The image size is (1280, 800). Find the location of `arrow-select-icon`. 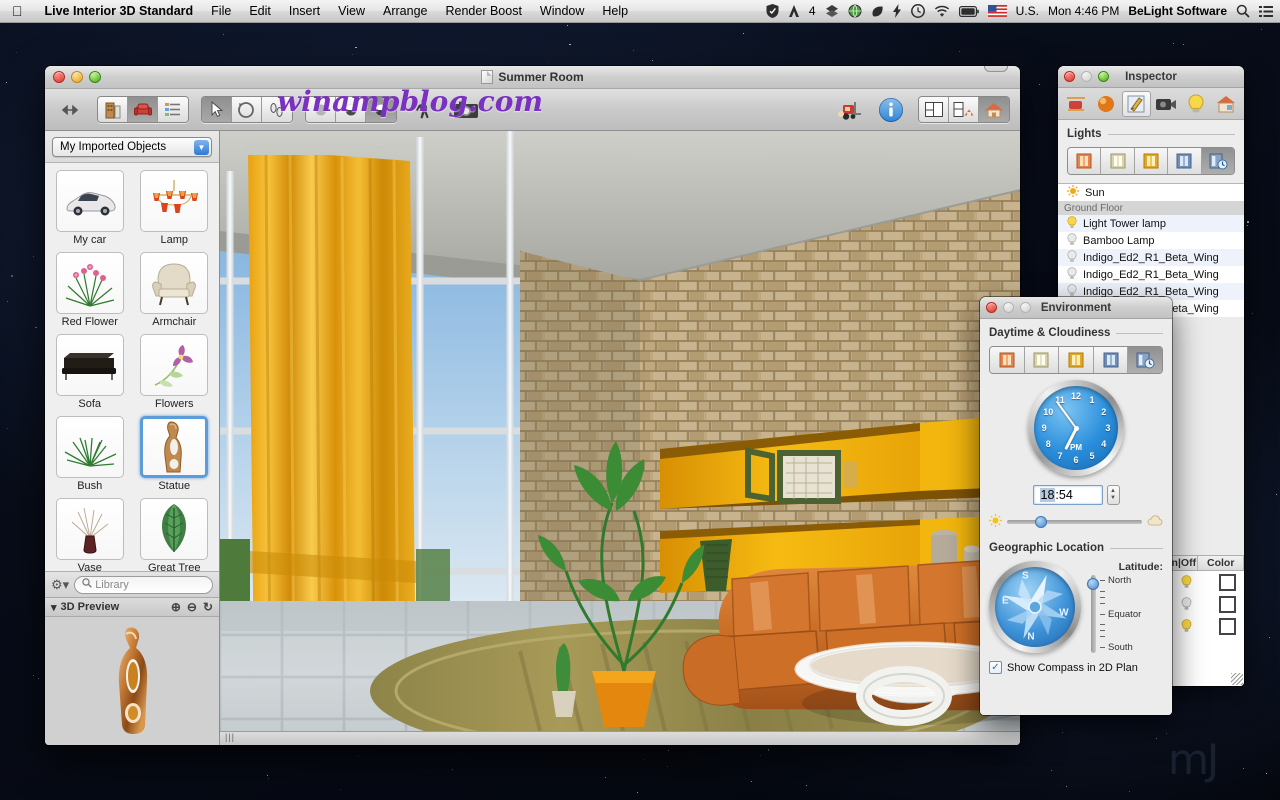

arrow-select-icon is located at coordinates (217, 109).